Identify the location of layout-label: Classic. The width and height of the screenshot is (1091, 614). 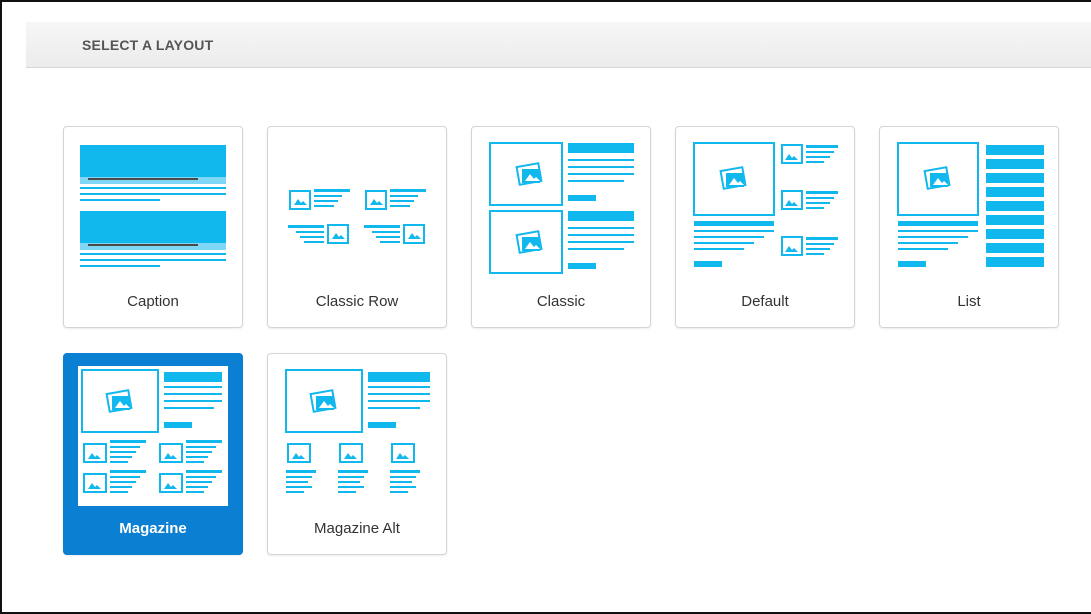
(561, 301).